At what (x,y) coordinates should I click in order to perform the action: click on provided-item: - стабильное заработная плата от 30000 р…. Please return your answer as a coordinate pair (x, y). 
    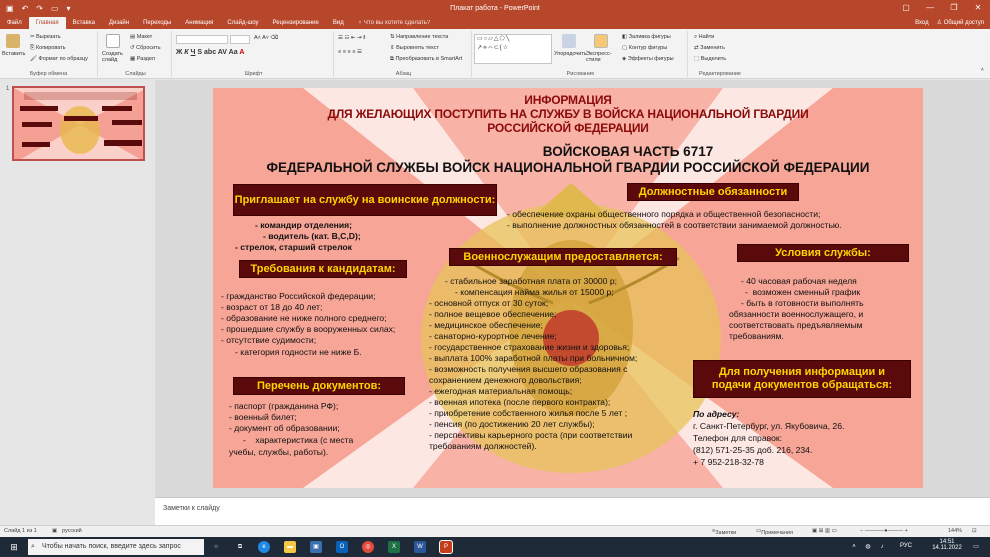
    Looking at the image, I should click on (531, 281).